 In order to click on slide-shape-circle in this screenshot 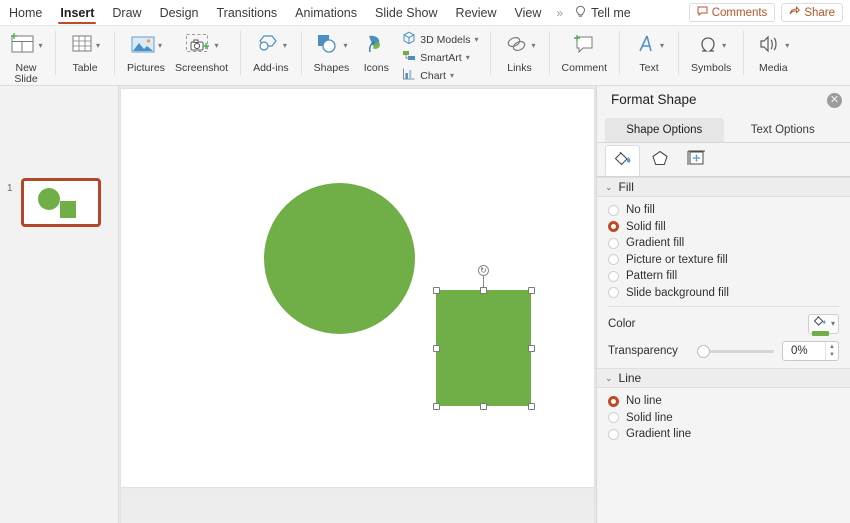, I will do `click(339, 258)`.